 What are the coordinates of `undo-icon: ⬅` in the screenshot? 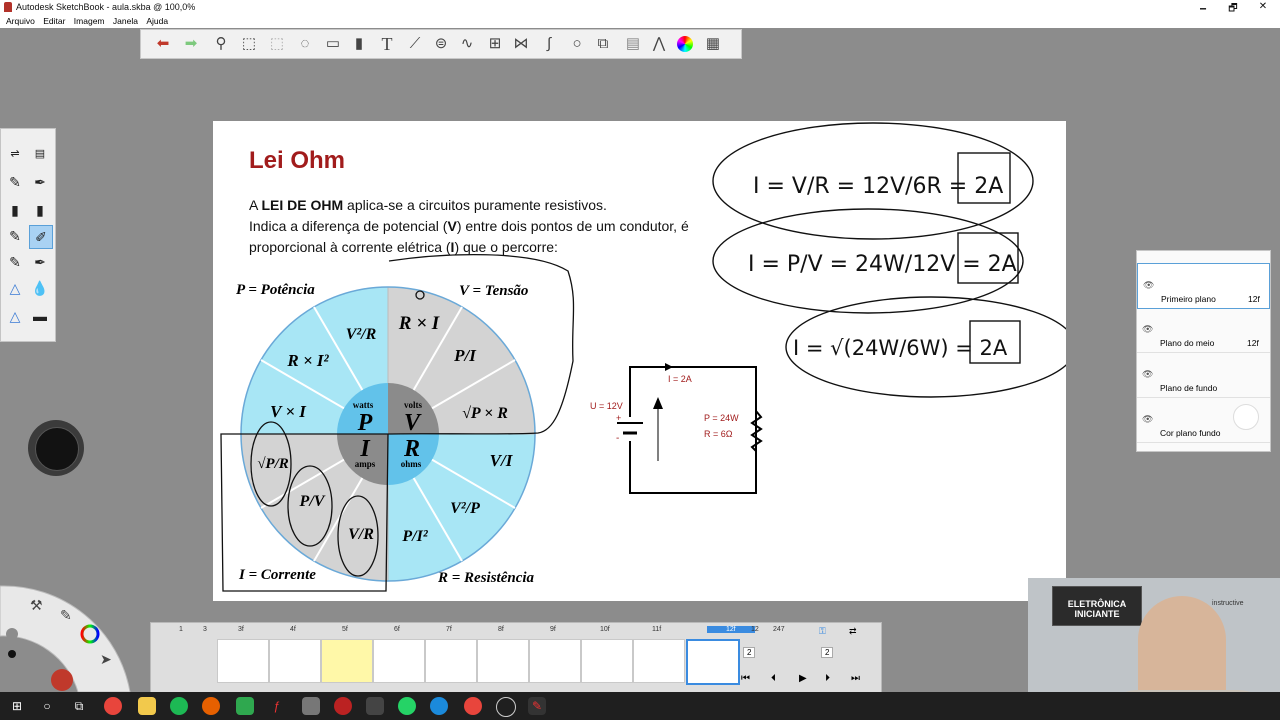 It's located at (163, 44).